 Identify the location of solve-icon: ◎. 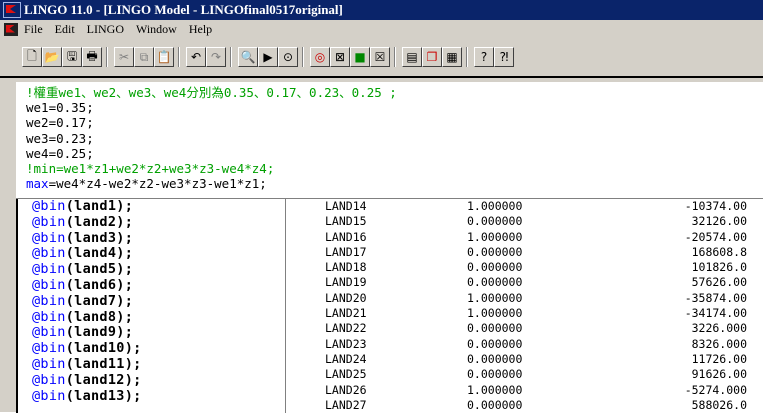
(320, 57).